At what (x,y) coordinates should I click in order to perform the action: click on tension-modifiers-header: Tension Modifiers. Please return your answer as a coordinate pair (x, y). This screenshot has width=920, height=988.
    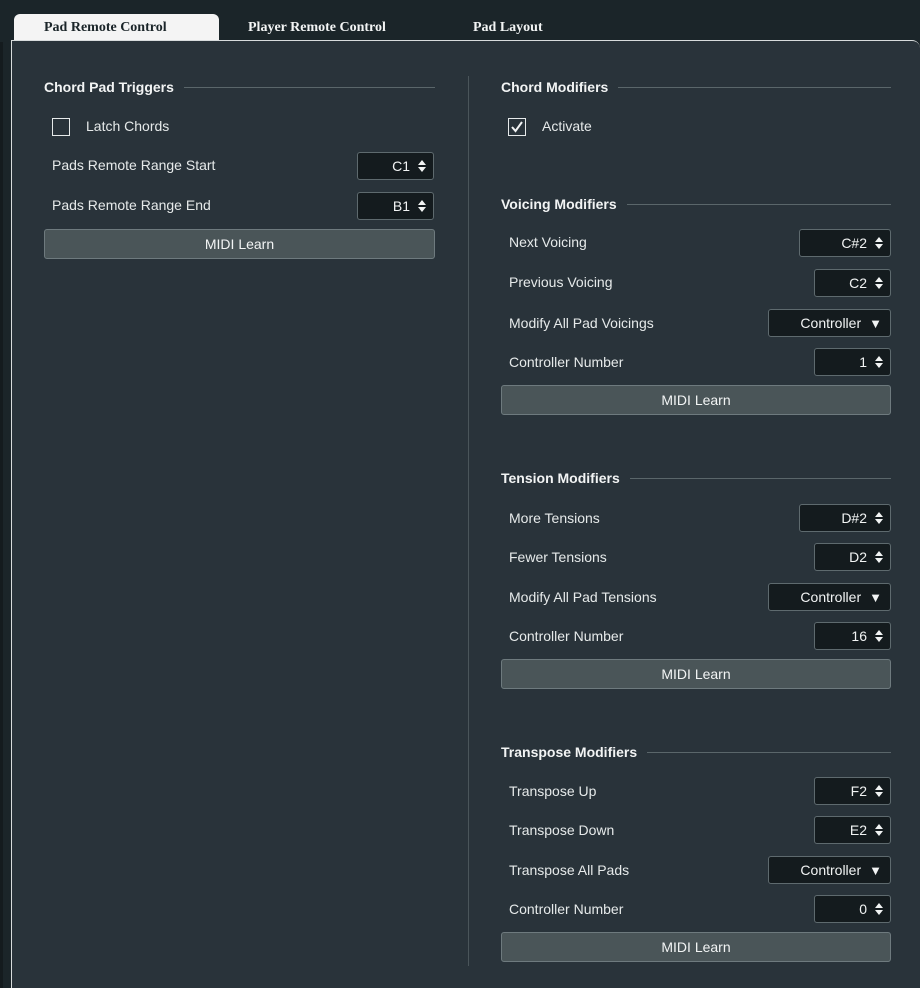
    Looking at the image, I should click on (696, 478).